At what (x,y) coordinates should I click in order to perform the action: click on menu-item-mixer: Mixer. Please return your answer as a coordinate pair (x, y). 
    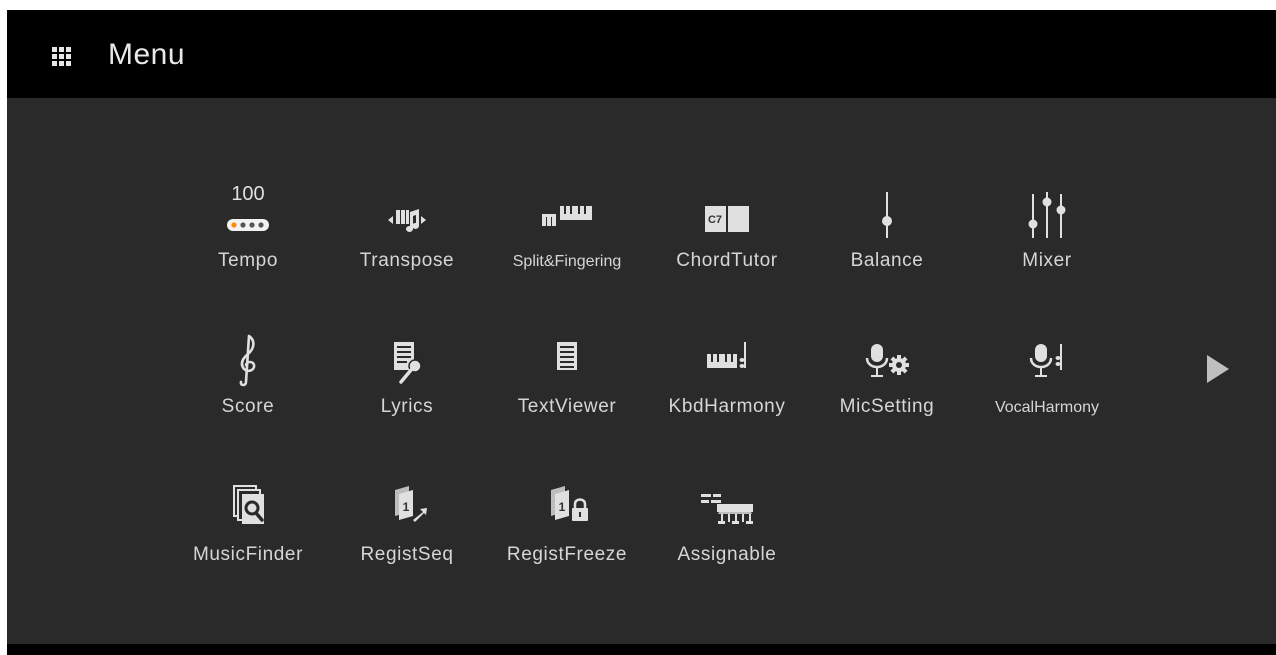
    Looking at the image, I should click on (1047, 237).